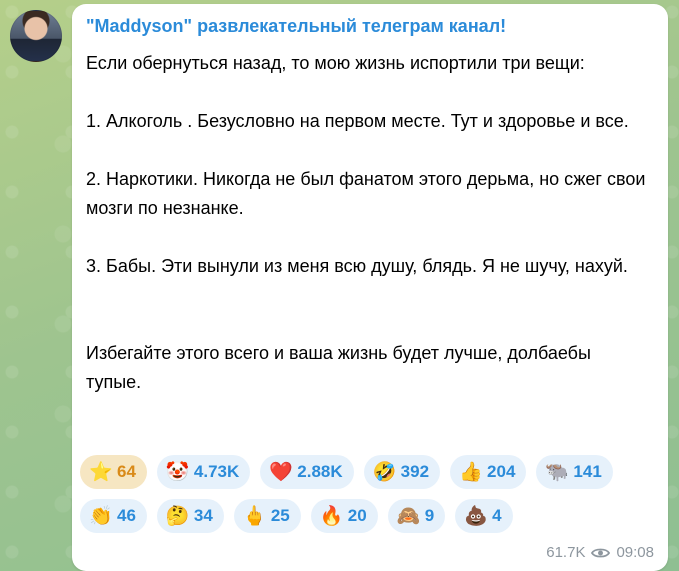 This screenshot has height=571, width=679. Describe the element at coordinates (587, 471) in the screenshot. I see `reaction-count: 141` at that location.